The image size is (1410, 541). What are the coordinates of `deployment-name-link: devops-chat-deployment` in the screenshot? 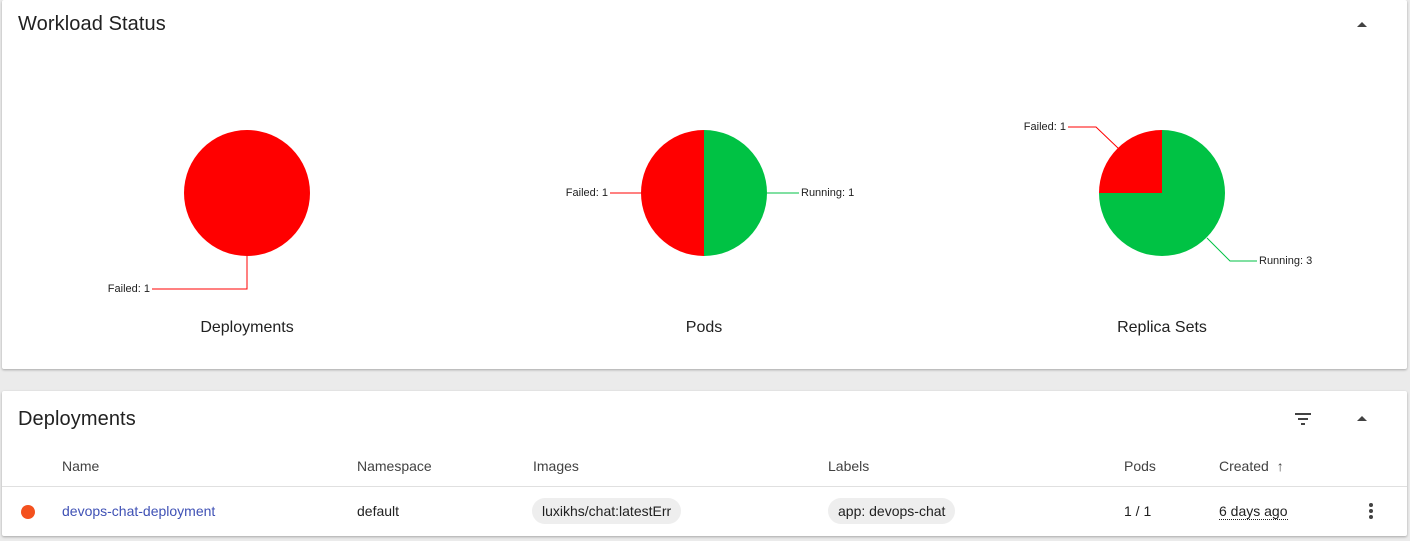 It's located at (138, 511).